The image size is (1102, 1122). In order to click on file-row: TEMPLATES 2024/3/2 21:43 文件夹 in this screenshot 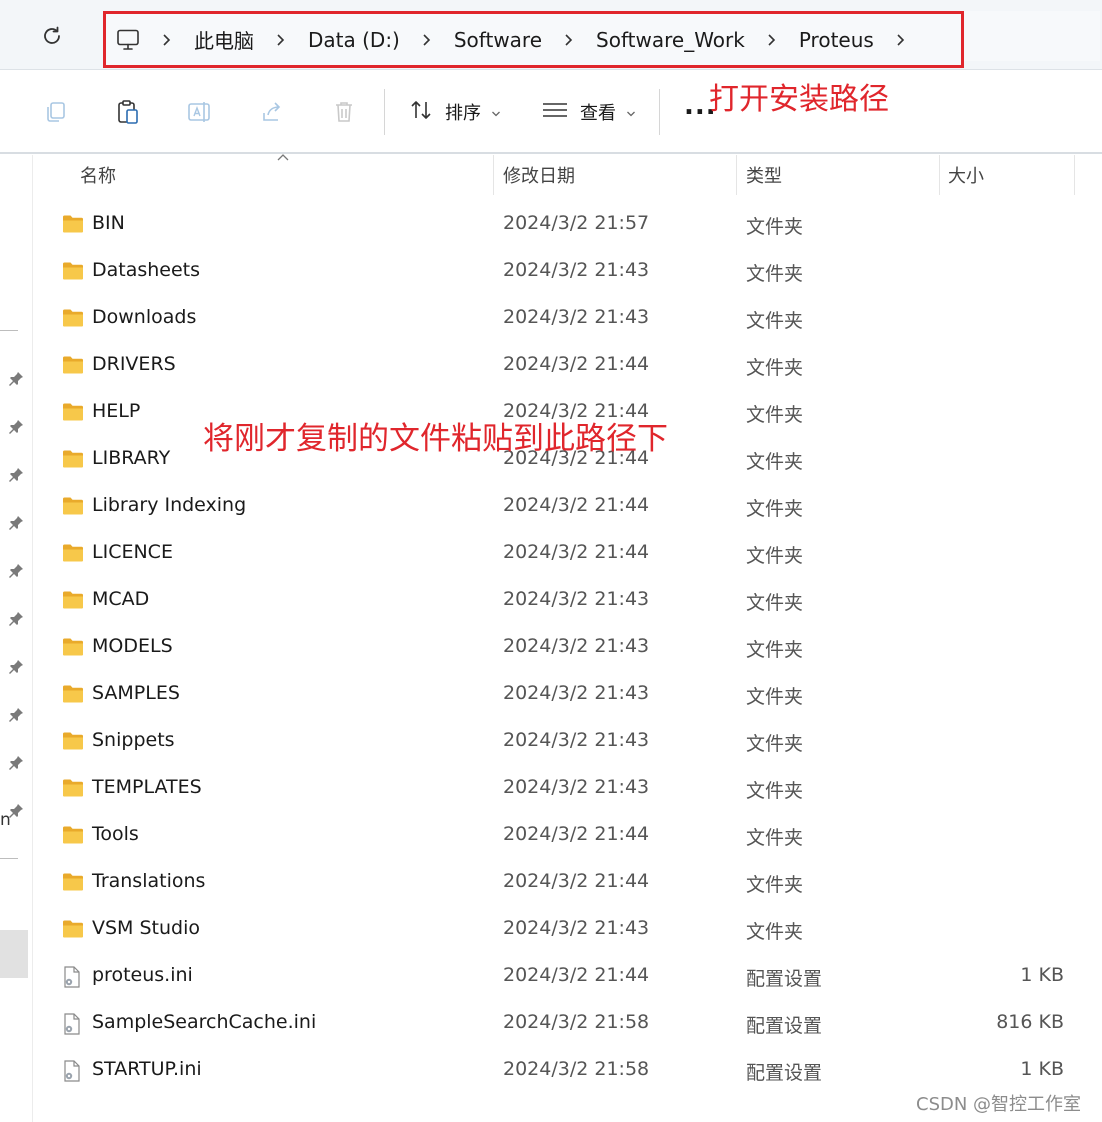, I will do `click(567, 788)`.